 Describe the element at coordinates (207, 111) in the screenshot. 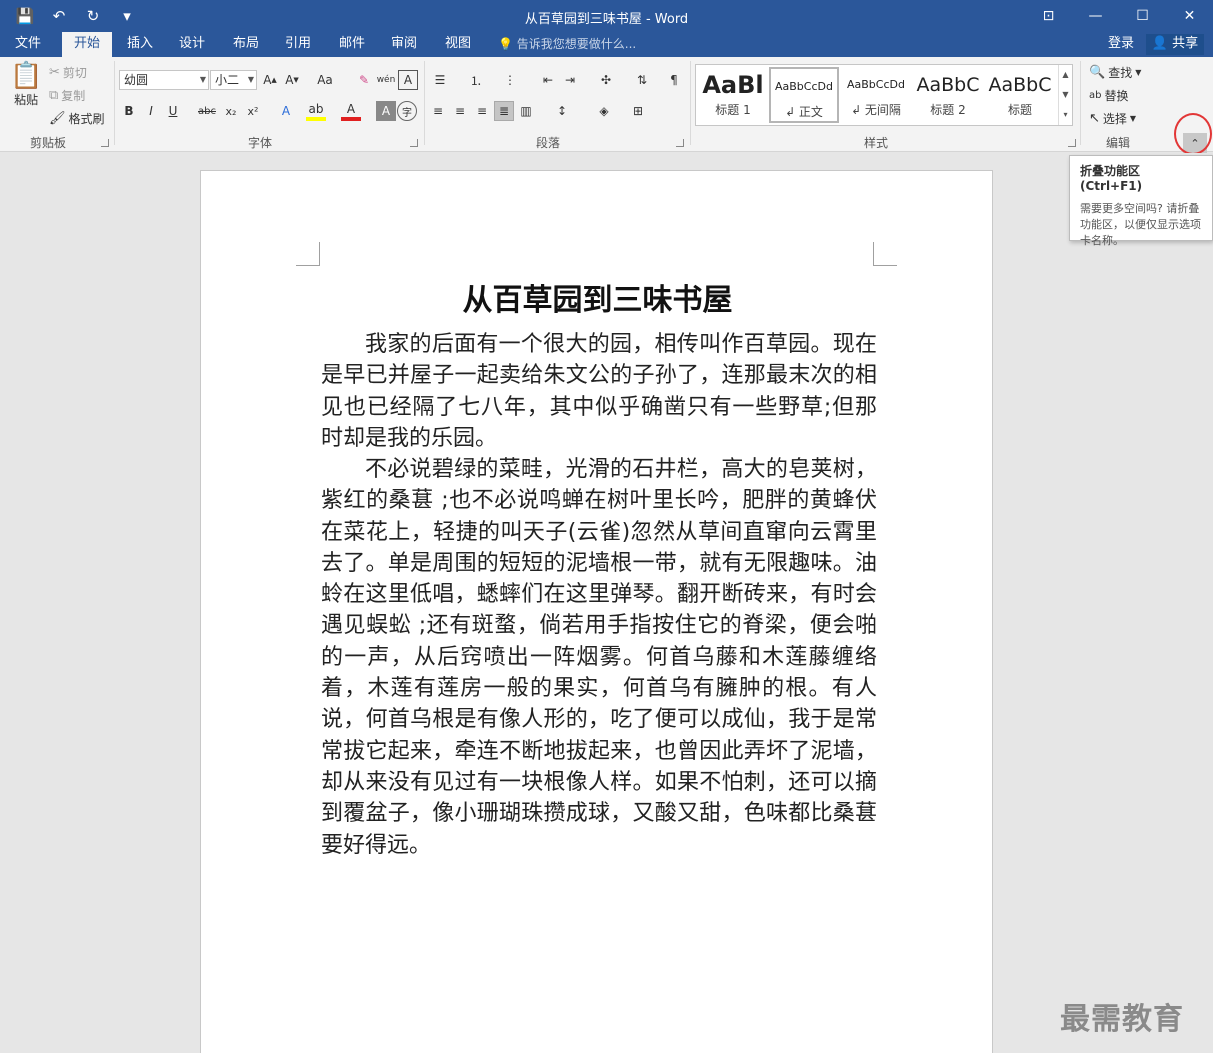

I see `strikethrough-icon: abc` at that location.